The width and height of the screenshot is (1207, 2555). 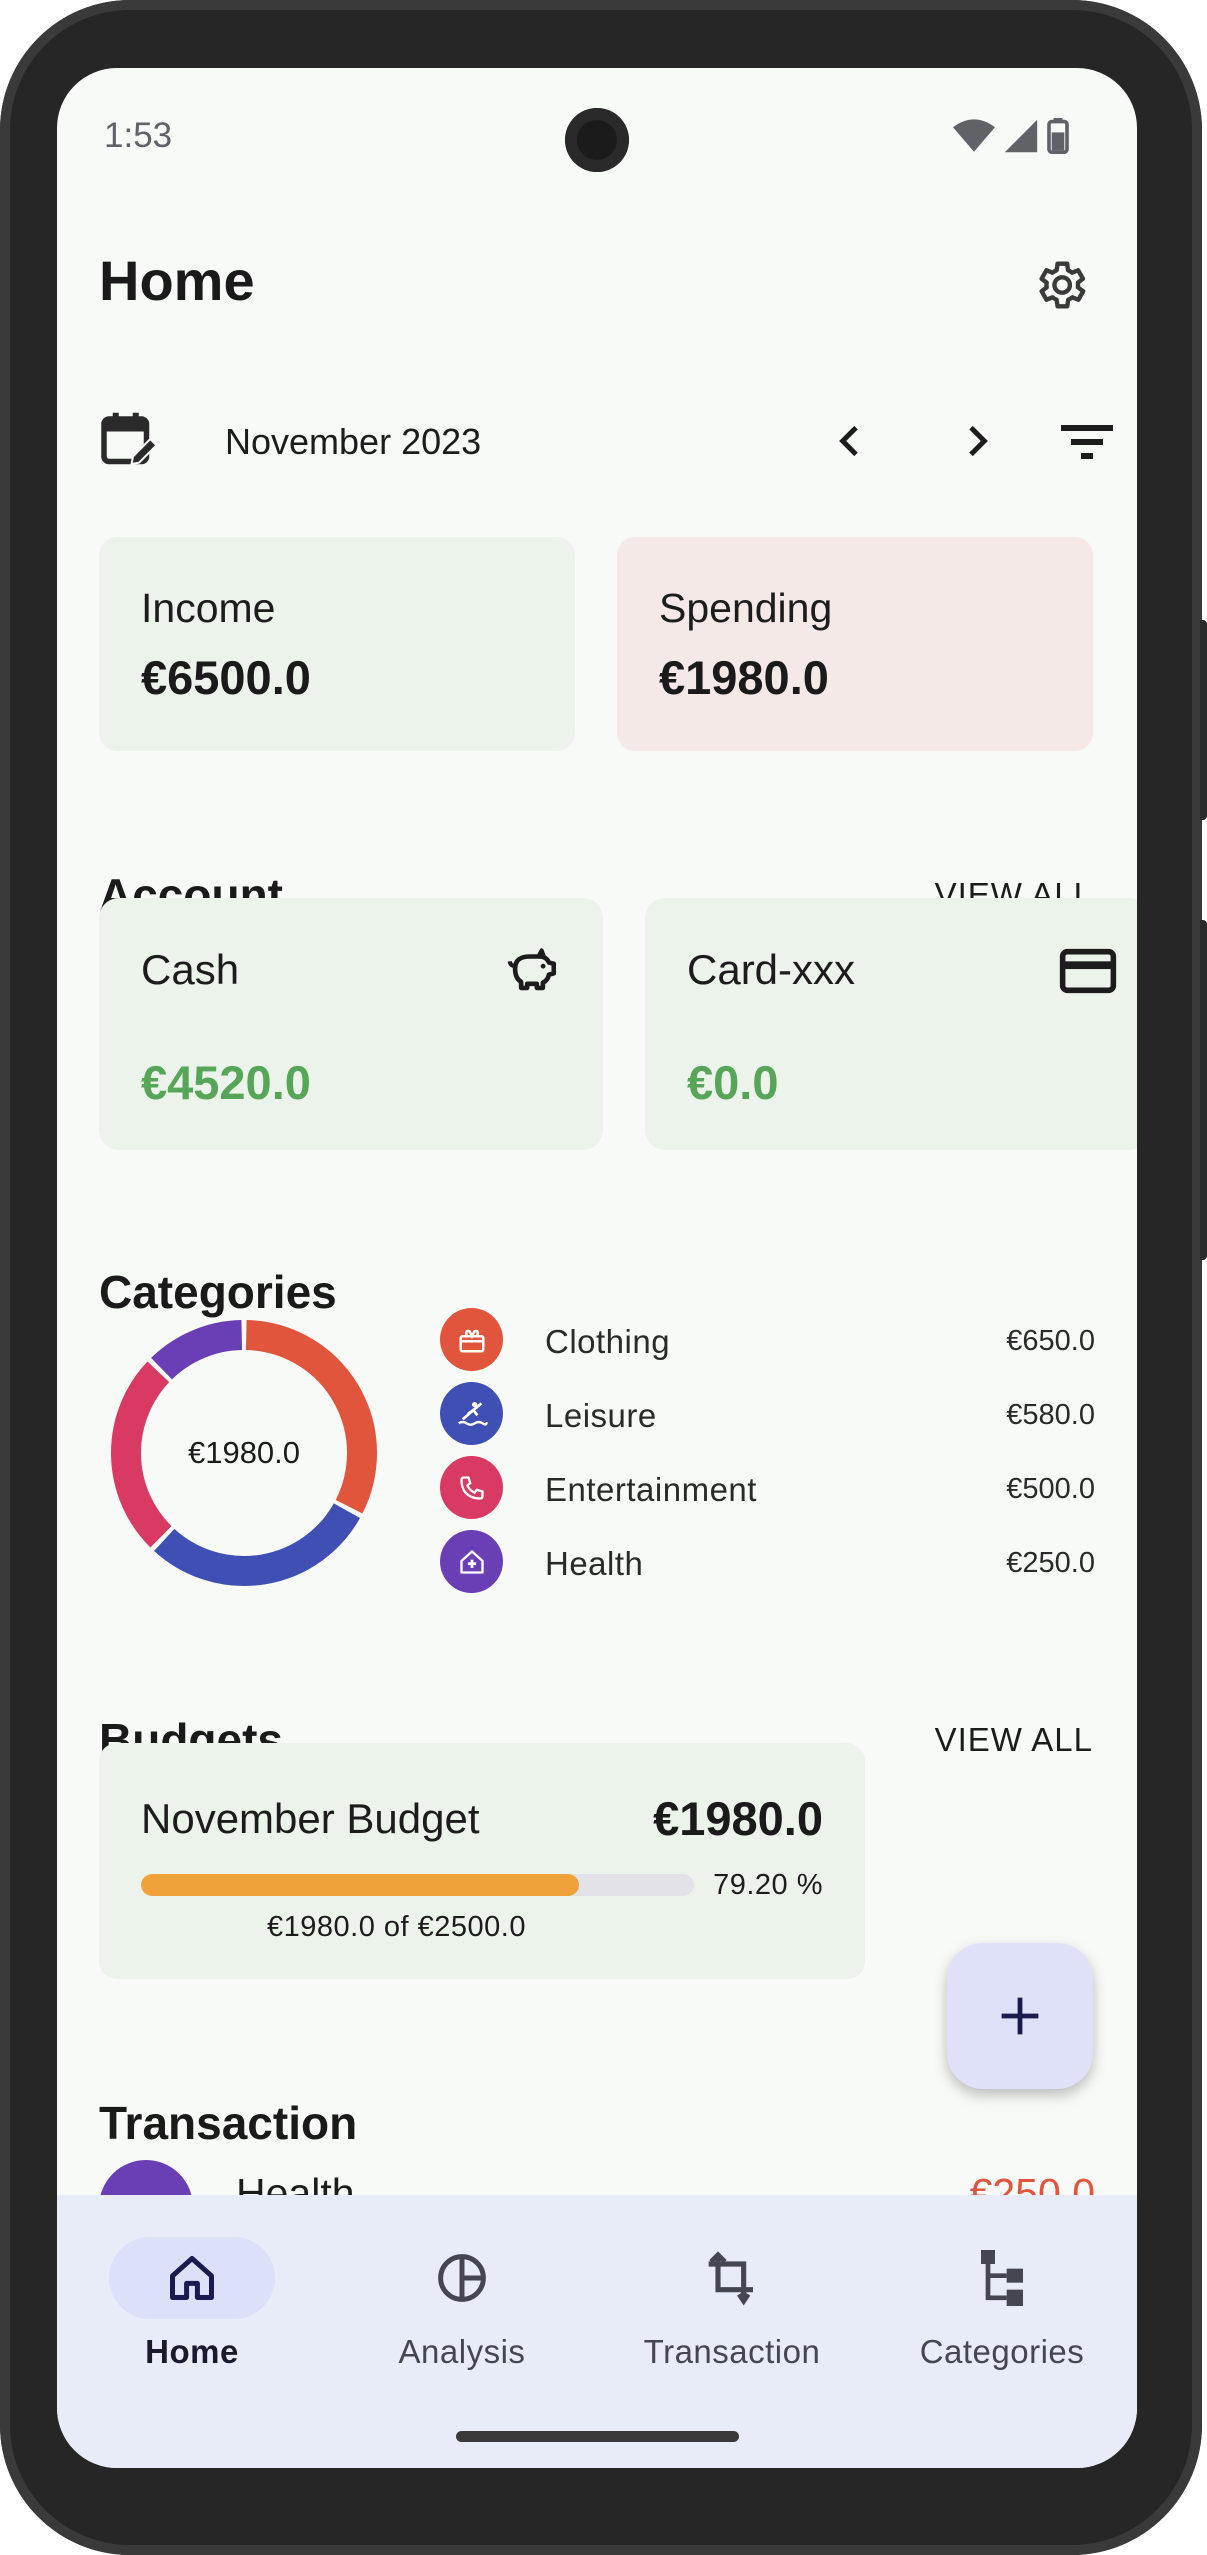 I want to click on nav-active-indicator, so click(x=192, y=2278).